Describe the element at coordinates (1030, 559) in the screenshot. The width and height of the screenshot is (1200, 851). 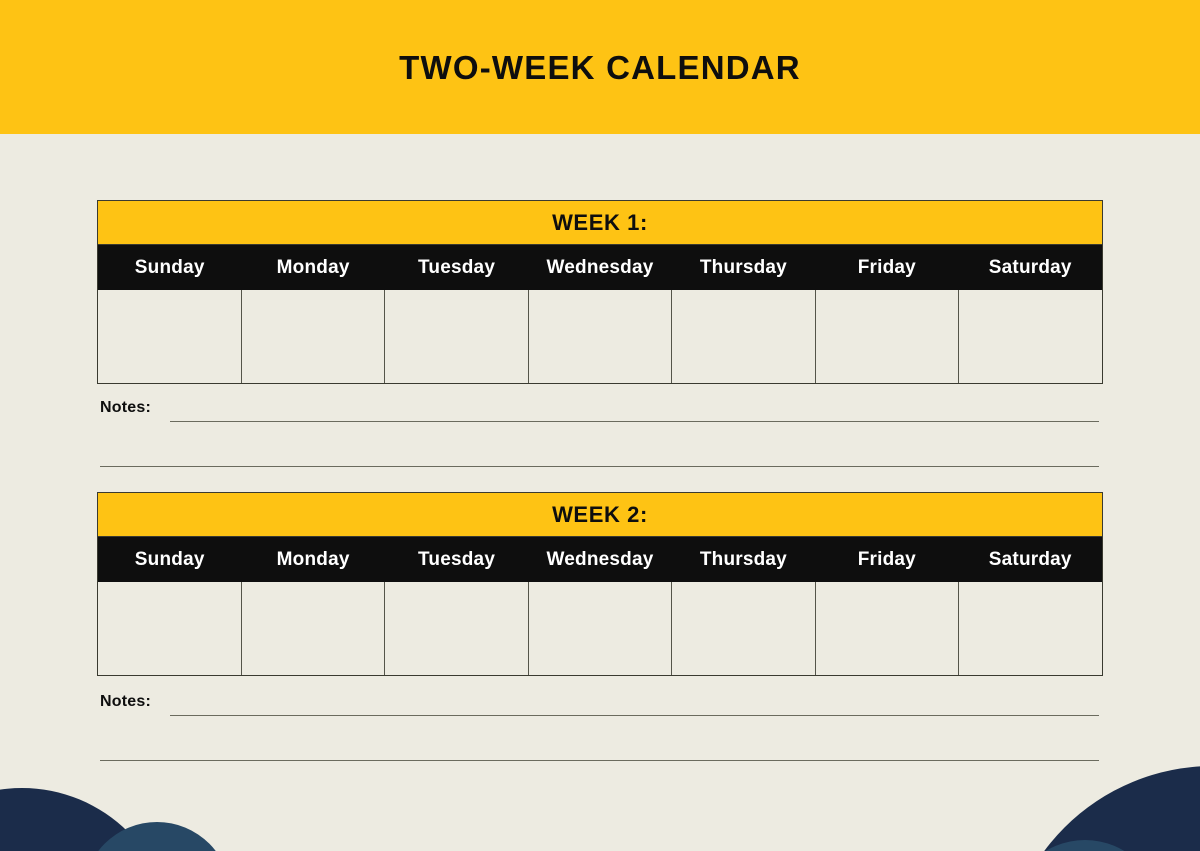
I see `week-2-day-header-saturday: Saturday` at that location.